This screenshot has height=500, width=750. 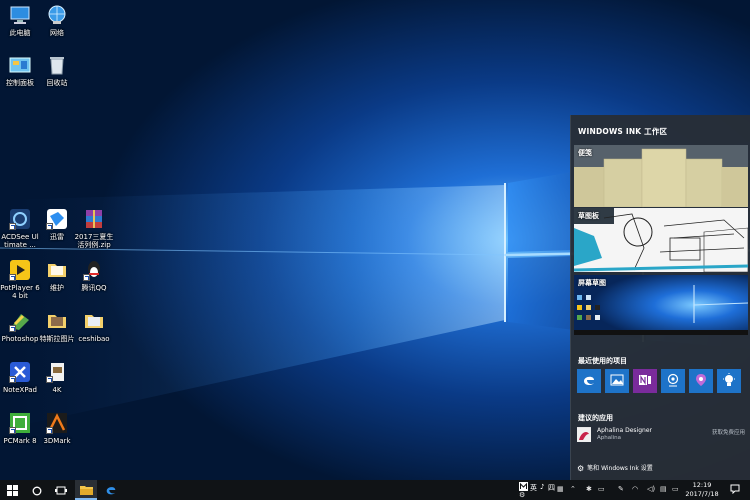 I want to click on gear-icon: ⚙, so click(x=581, y=468).